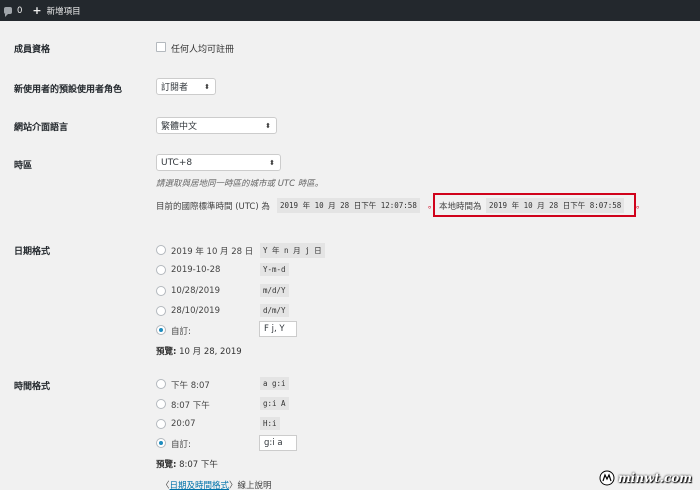 This screenshot has height=490, width=700. What do you see at coordinates (181, 332) in the screenshot?
I see `date-format-custom-label: 自訂:` at bounding box center [181, 332].